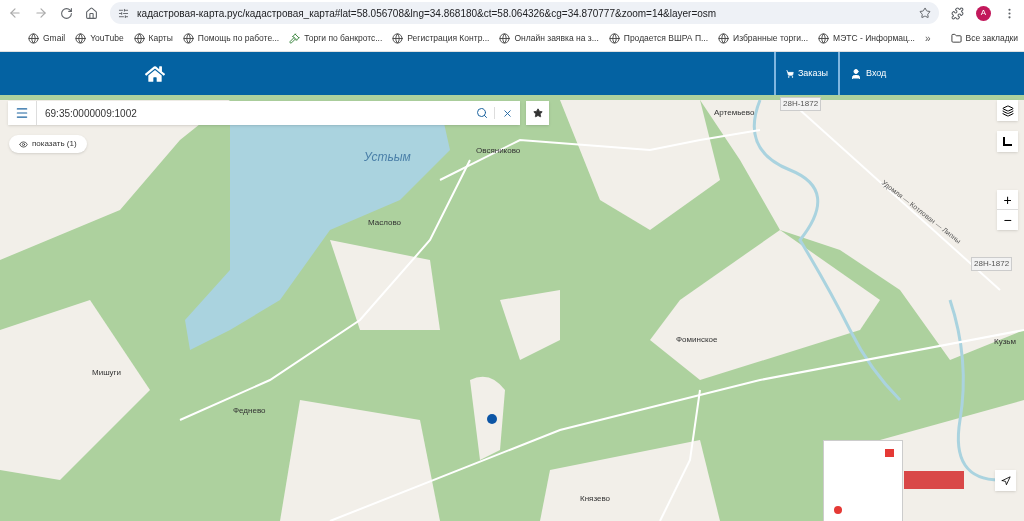 This screenshot has width=1024, height=521. Describe the element at coordinates (295, 38) in the screenshot. I see `gavel-icon` at that location.